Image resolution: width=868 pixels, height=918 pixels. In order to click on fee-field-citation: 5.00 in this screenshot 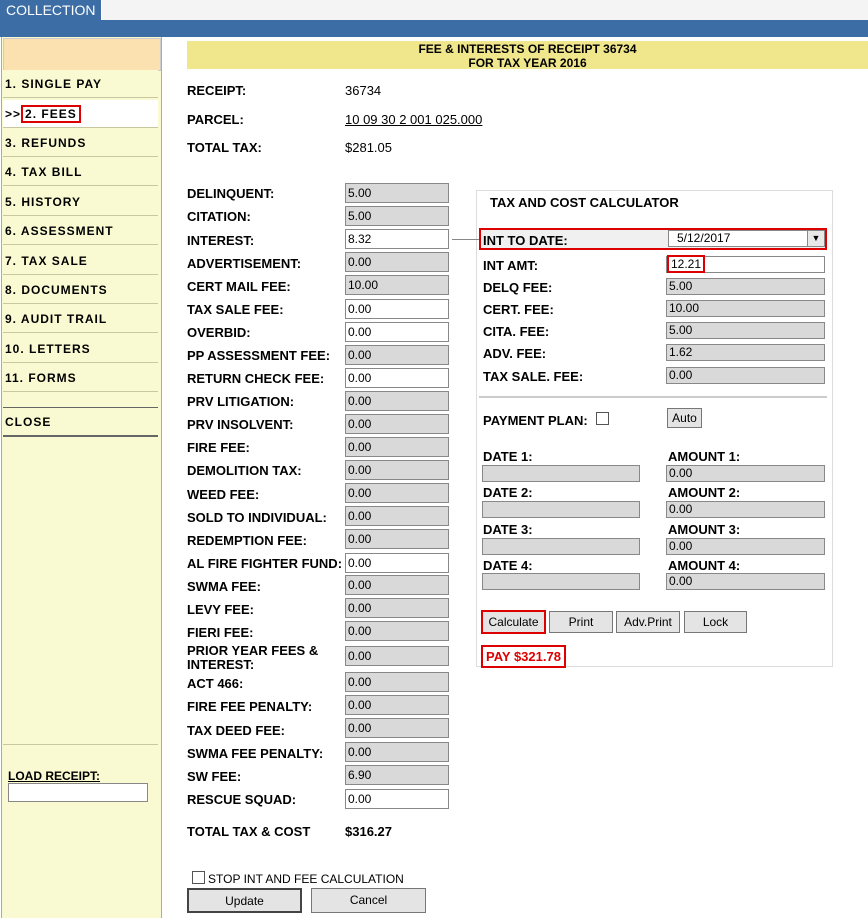, I will do `click(397, 216)`.